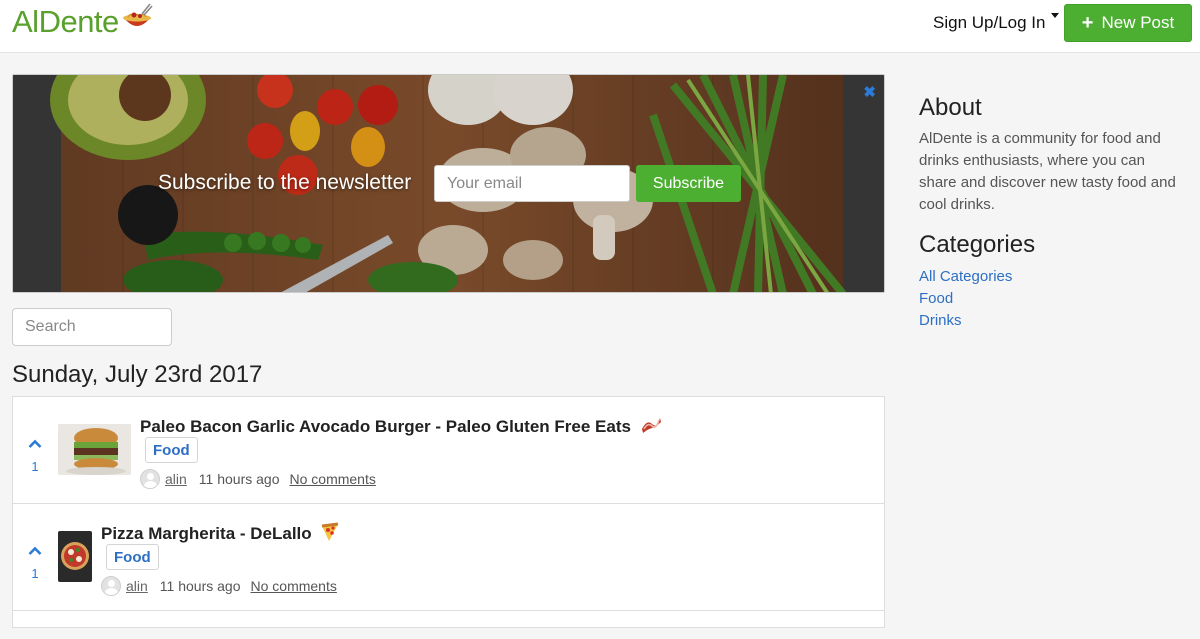 The image size is (1200, 639). I want to click on categories-heading: Categories, so click(977, 244).